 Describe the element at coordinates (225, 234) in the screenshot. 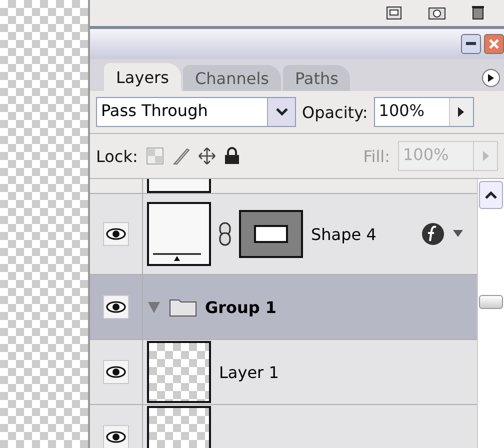

I see `chain-link-icon` at that location.